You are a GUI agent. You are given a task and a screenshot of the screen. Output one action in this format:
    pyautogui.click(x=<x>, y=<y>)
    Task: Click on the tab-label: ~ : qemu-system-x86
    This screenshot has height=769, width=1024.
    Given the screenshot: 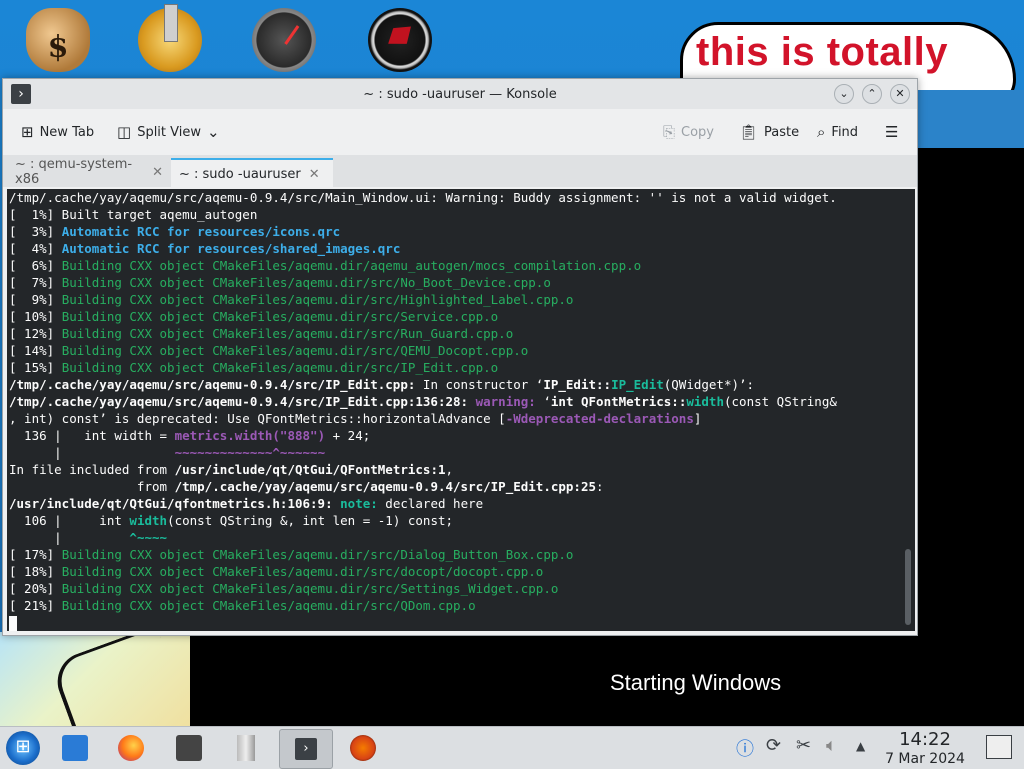 What is the action you would take?
    pyautogui.click(x=74, y=172)
    